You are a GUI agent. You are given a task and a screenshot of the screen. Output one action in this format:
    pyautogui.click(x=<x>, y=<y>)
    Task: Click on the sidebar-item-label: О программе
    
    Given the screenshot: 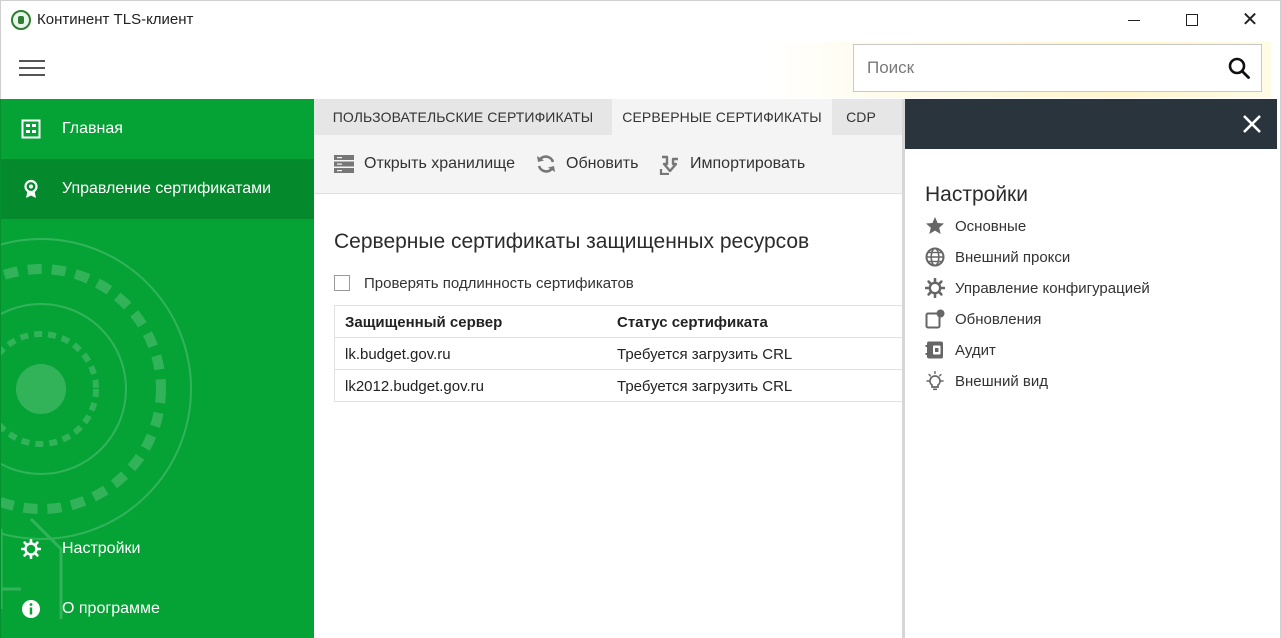 What is the action you would take?
    pyautogui.click(x=111, y=608)
    